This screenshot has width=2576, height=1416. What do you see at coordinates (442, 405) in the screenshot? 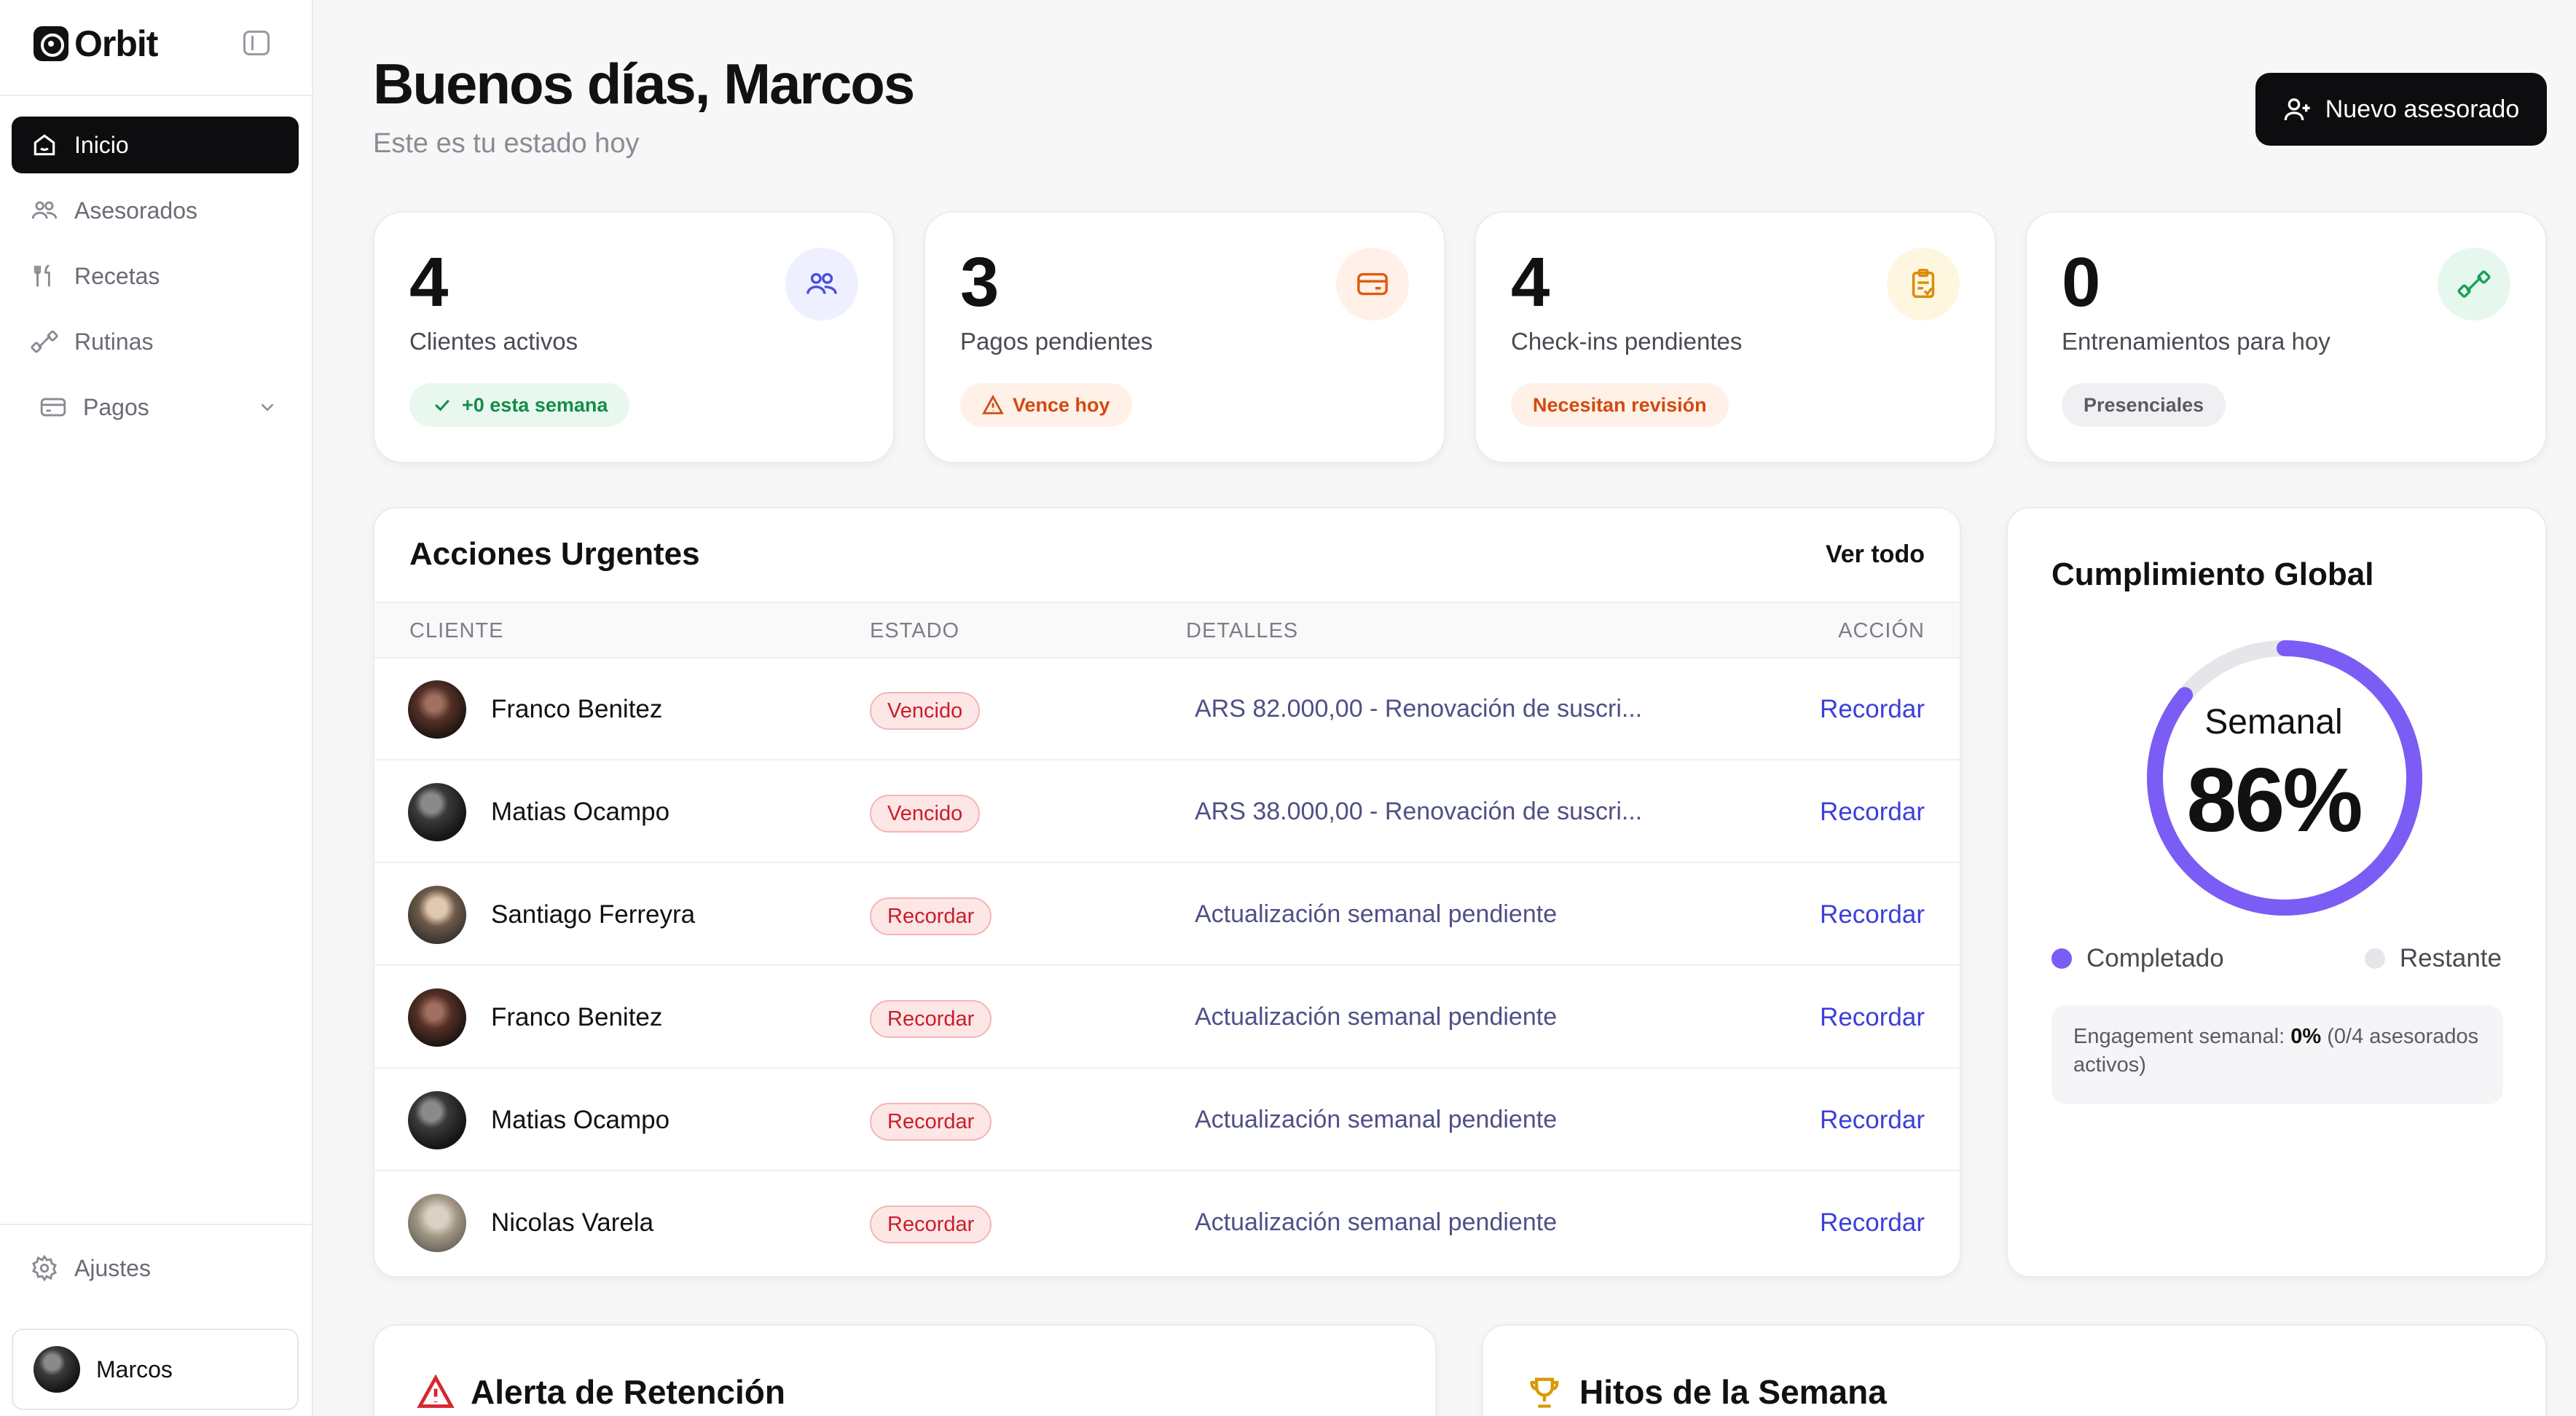
I see `check-icon` at bounding box center [442, 405].